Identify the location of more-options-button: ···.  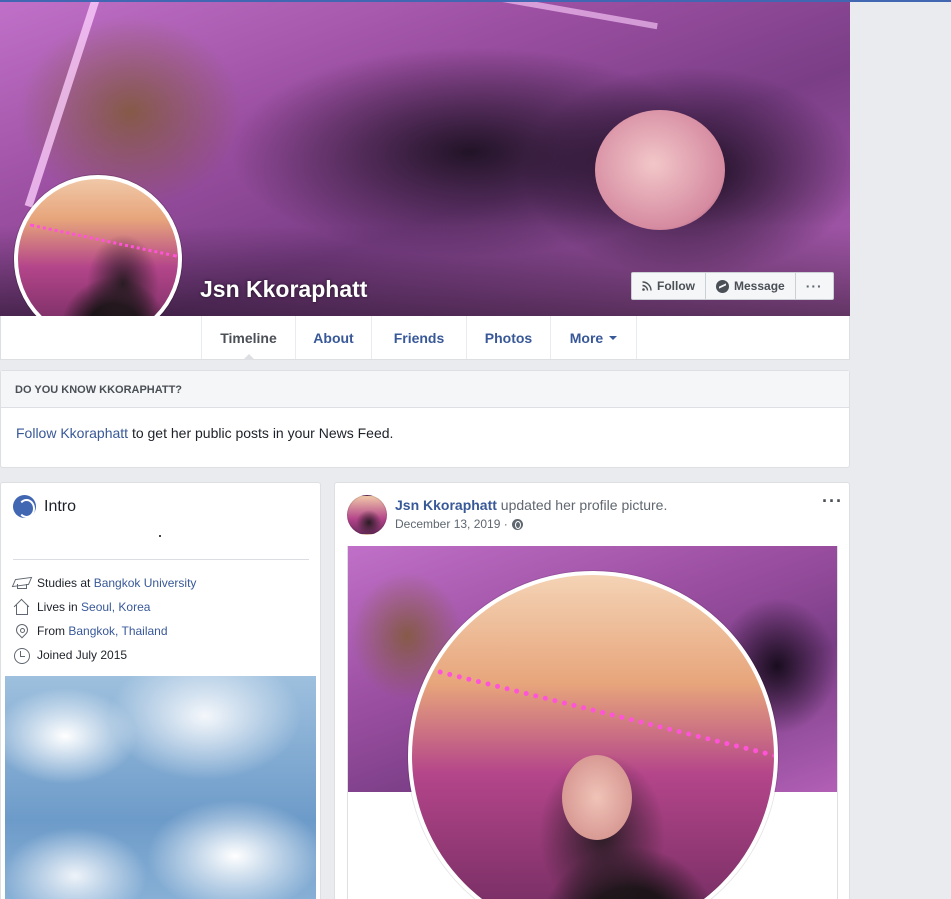
(814, 286).